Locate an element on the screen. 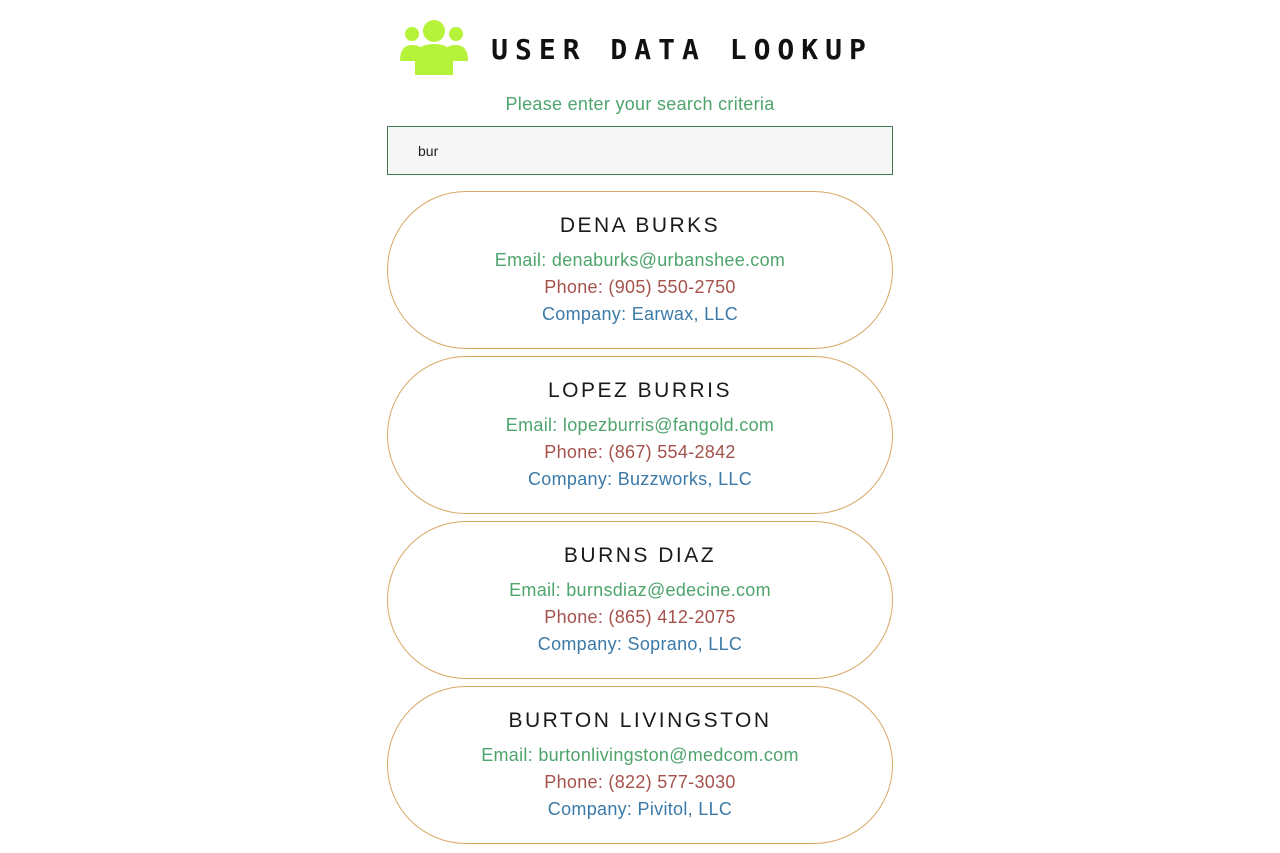 This screenshot has width=1280, height=853. email-value: lopezburris@fangold.com is located at coordinates (668, 425).